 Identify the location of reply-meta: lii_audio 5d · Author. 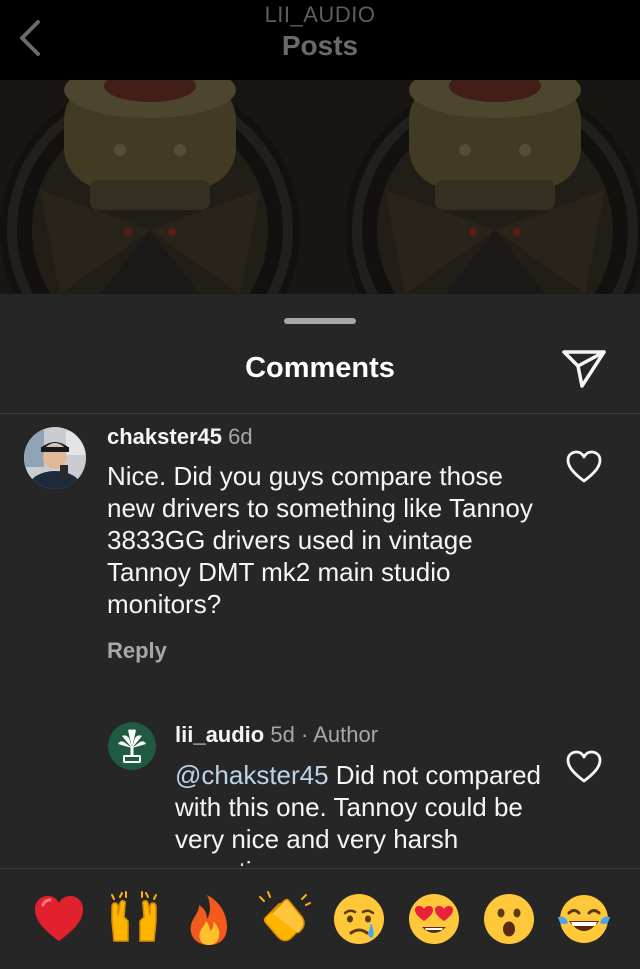
(276, 735).